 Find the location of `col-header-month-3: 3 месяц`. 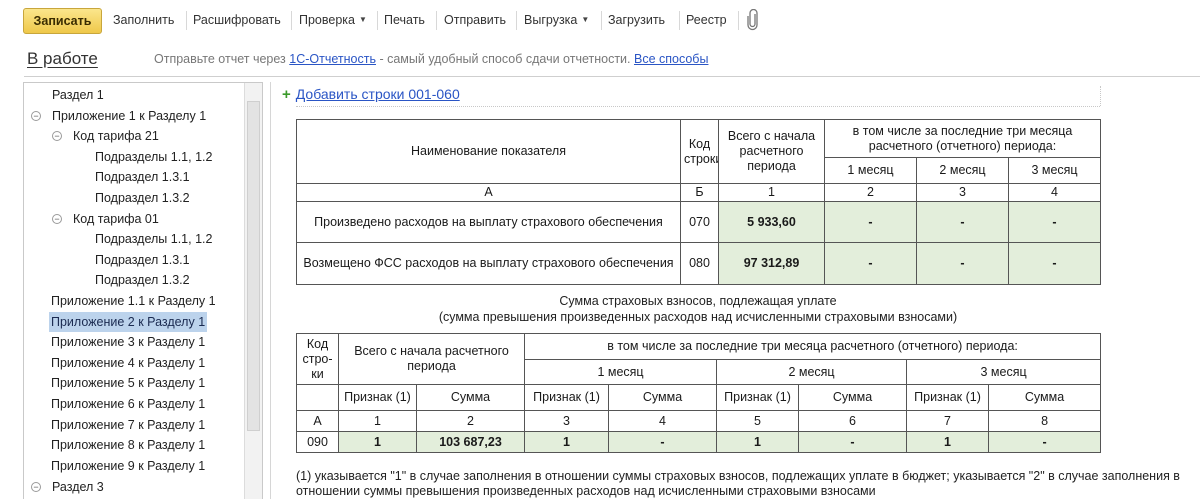

col-header-month-3: 3 месяц is located at coordinates (1054, 170).